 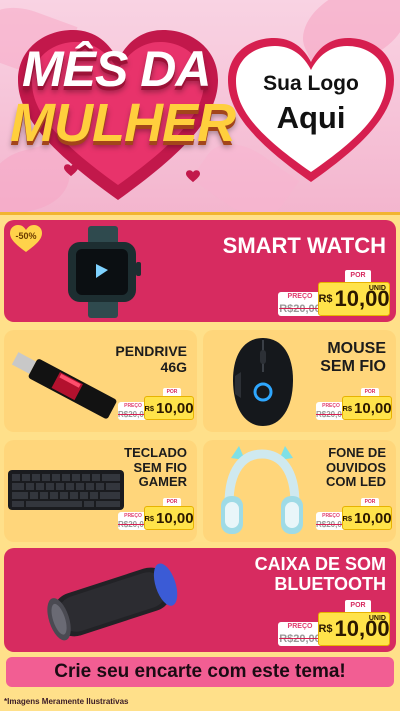 I want to click on disclaimer-footnote: *Imagens Meramente Ilustrativas, so click(x=66, y=701).